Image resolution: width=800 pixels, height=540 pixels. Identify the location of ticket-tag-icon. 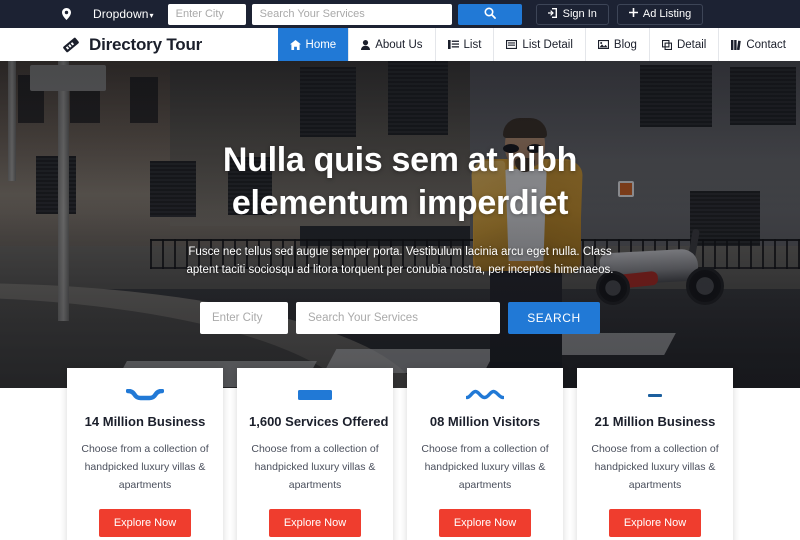
(71, 45).